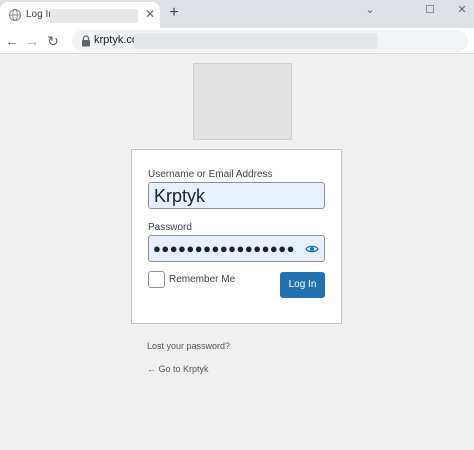  I want to click on redacted-tab-title, so click(94, 16).